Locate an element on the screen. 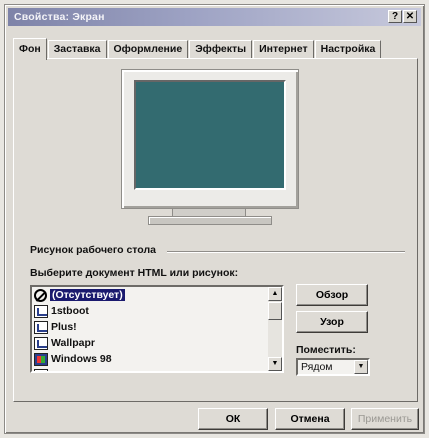  ok-button: ОК is located at coordinates (233, 419).